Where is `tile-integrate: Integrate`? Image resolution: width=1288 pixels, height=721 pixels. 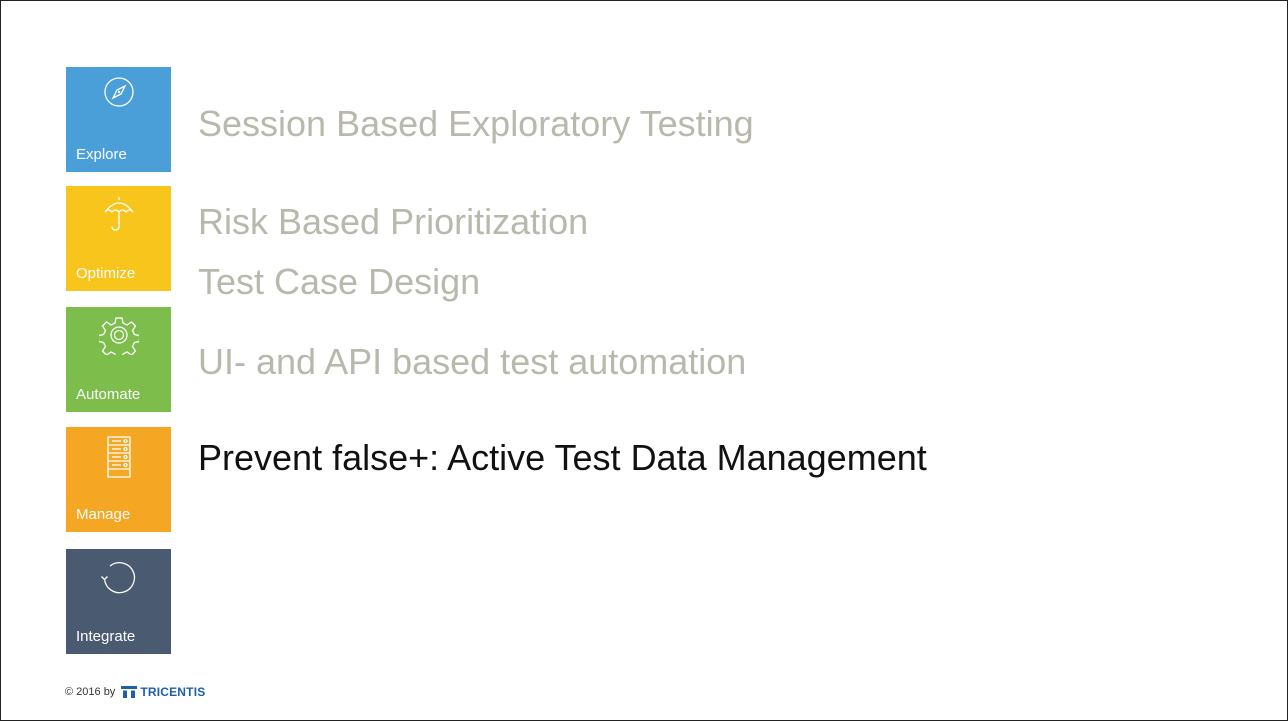
tile-integrate: Integrate is located at coordinates (118, 601).